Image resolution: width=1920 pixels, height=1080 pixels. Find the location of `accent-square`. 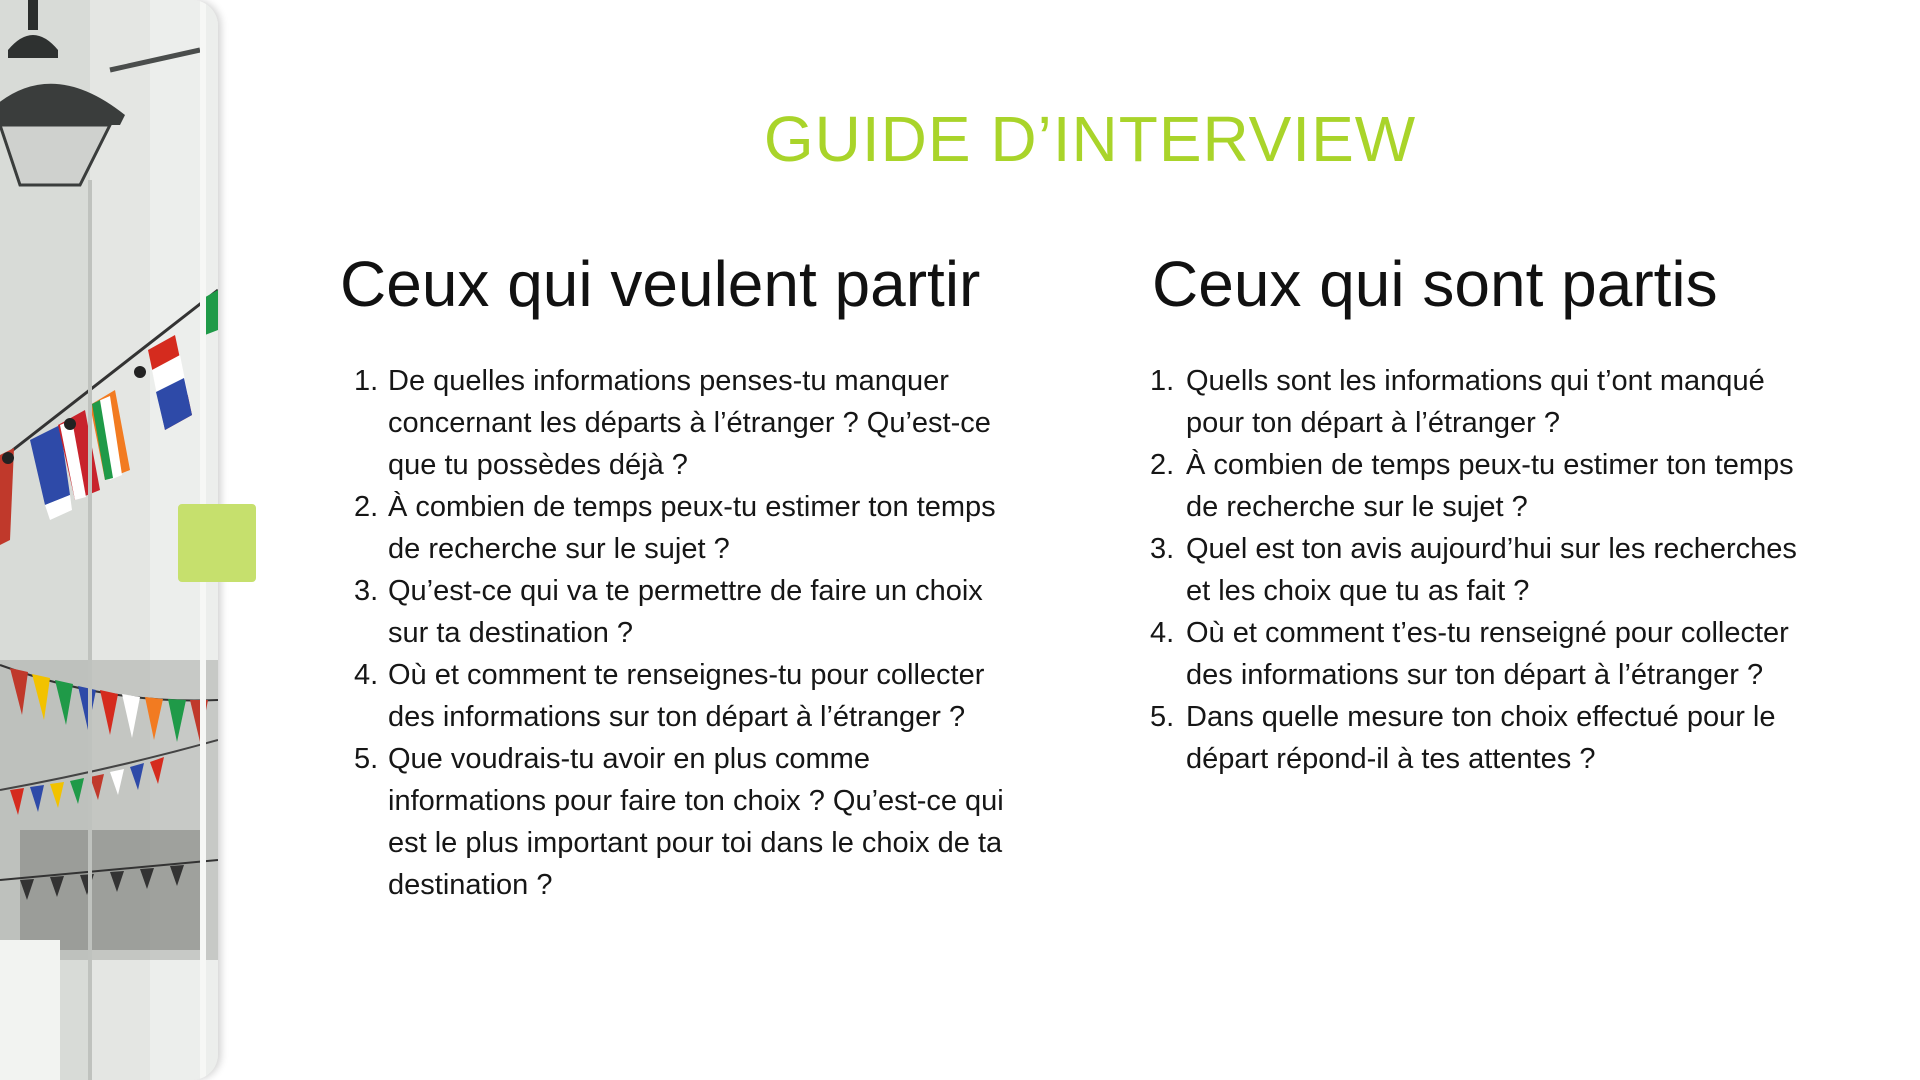

accent-square is located at coordinates (217, 543).